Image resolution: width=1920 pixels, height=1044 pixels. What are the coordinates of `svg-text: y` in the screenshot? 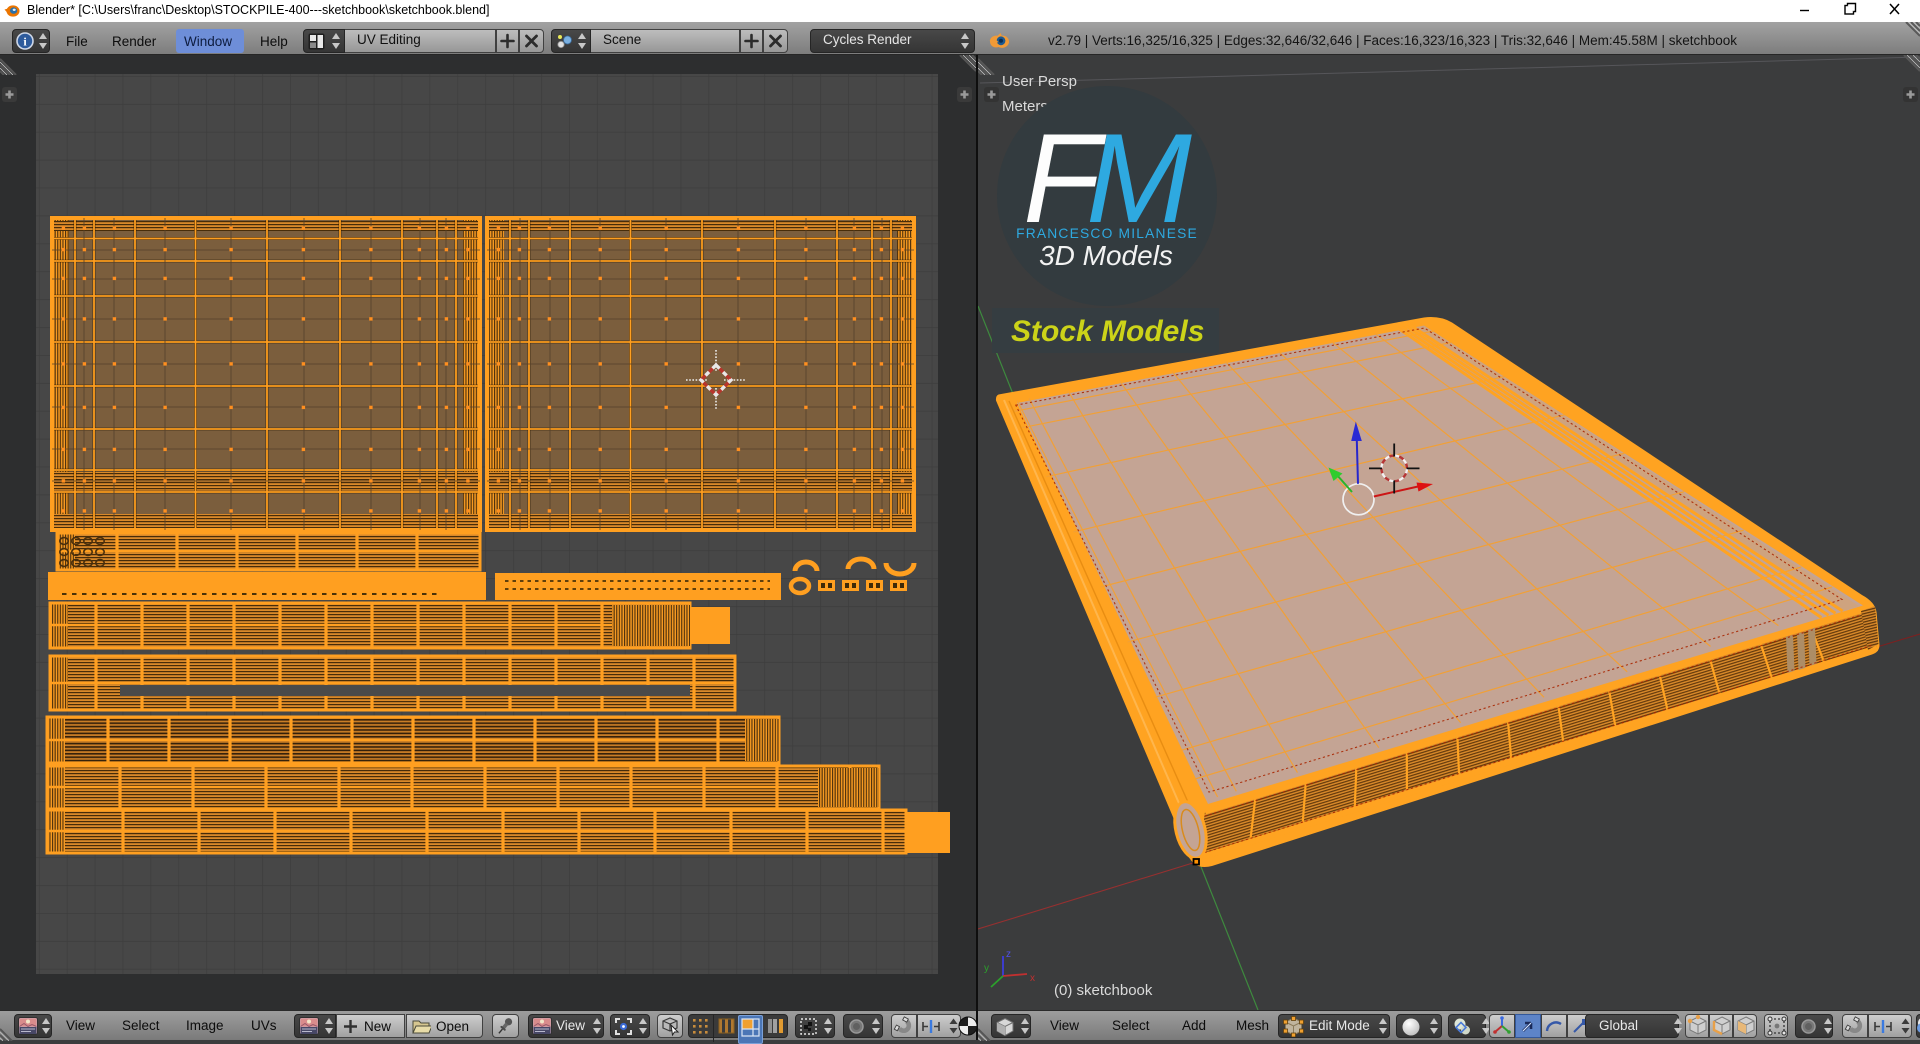 It's located at (986, 968).